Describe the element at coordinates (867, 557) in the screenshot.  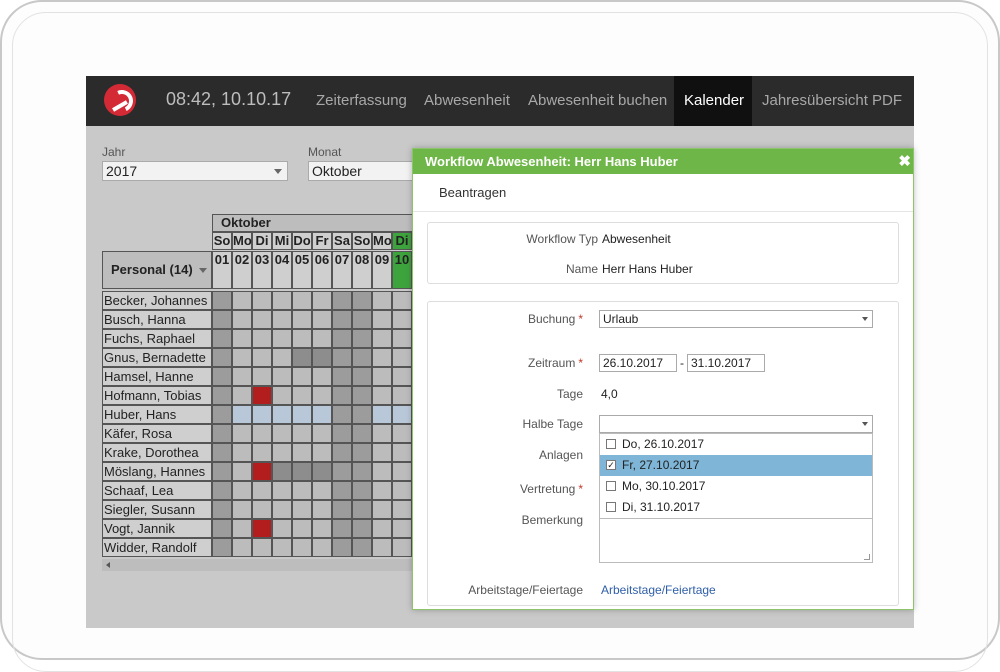
I see `resize-handle-icon` at that location.